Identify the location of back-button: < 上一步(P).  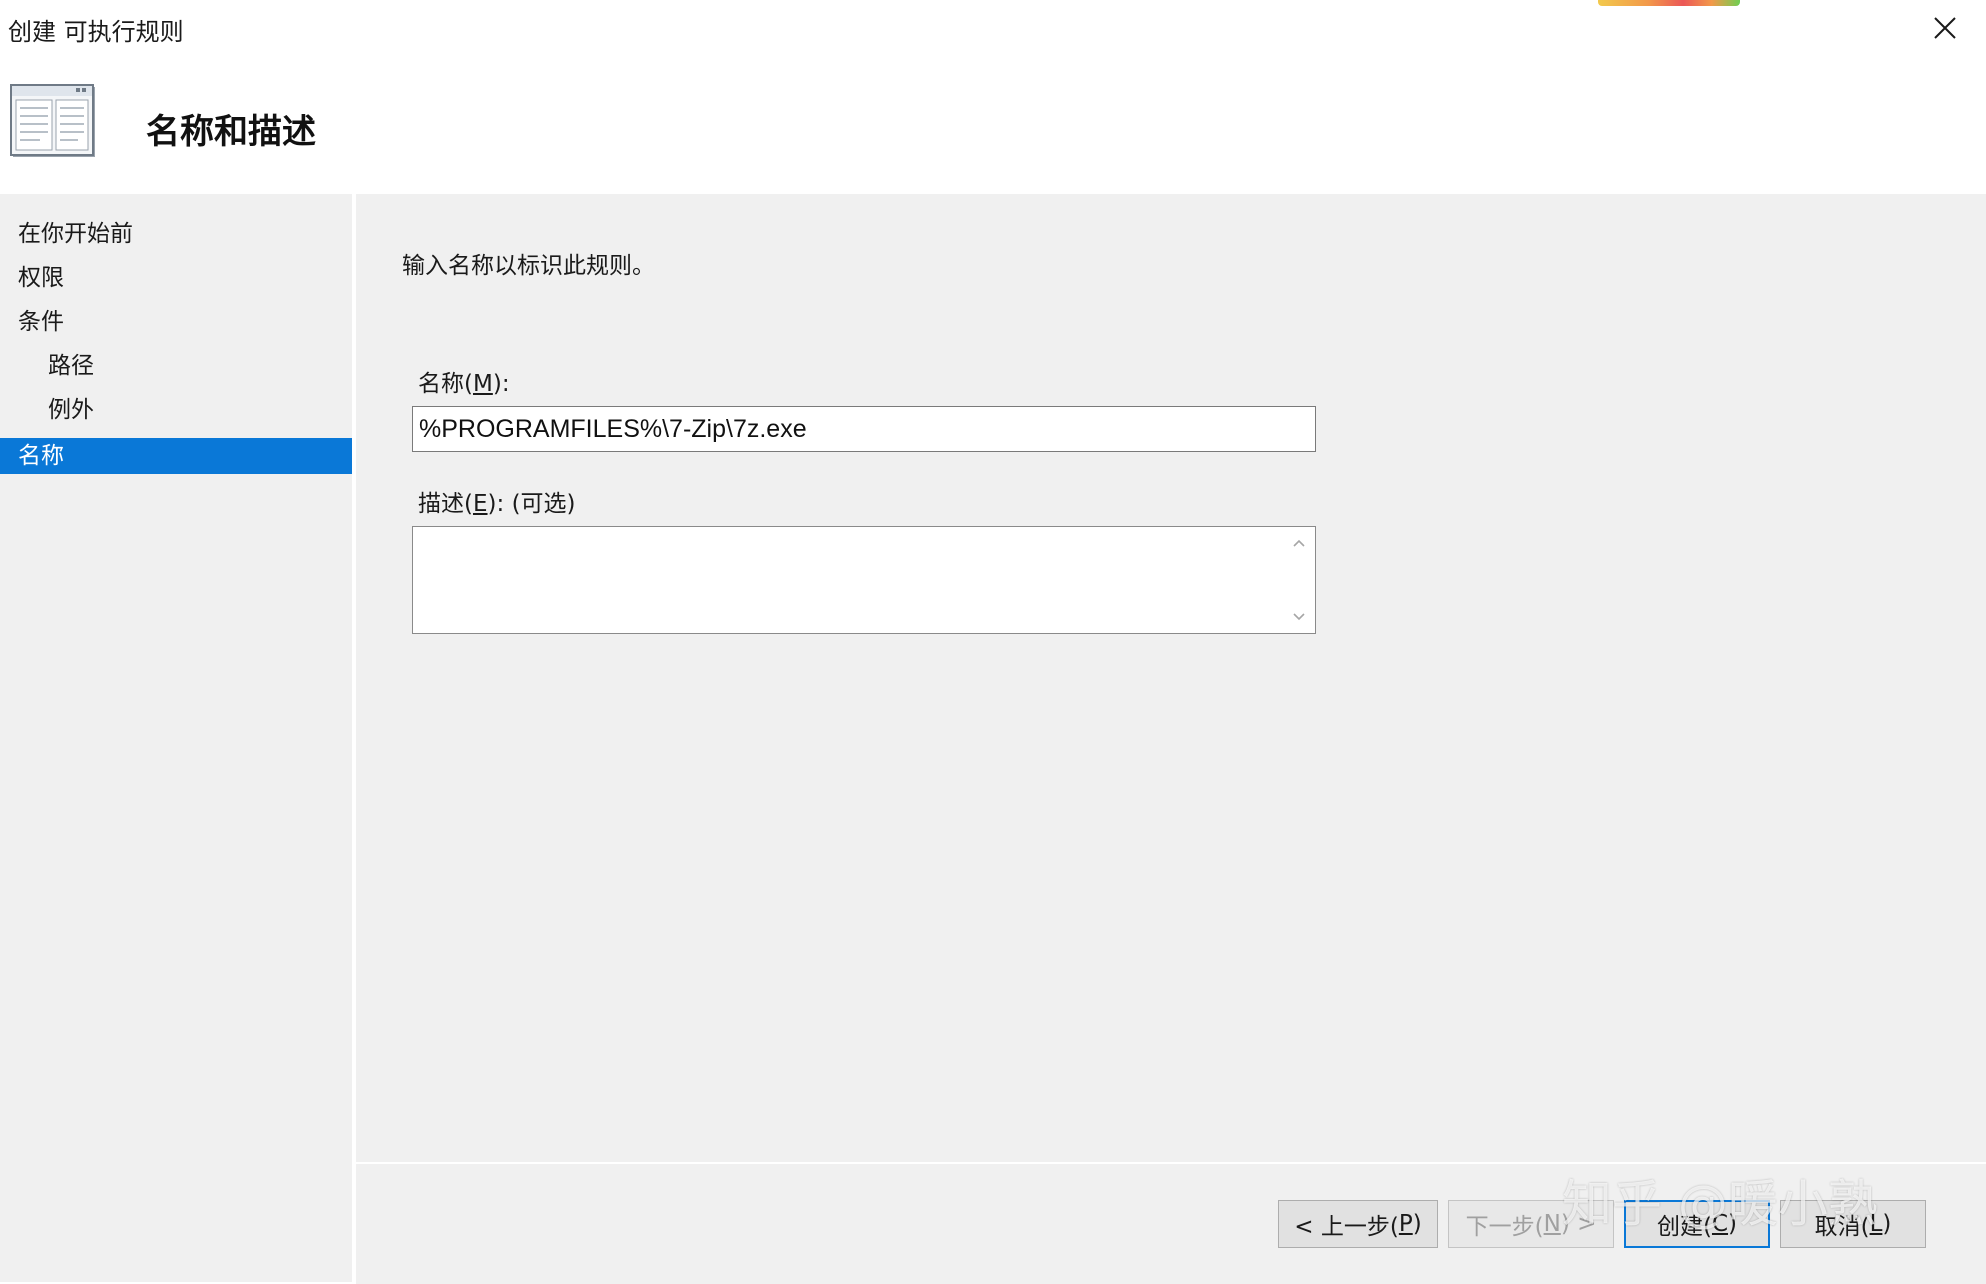
(1358, 1224).